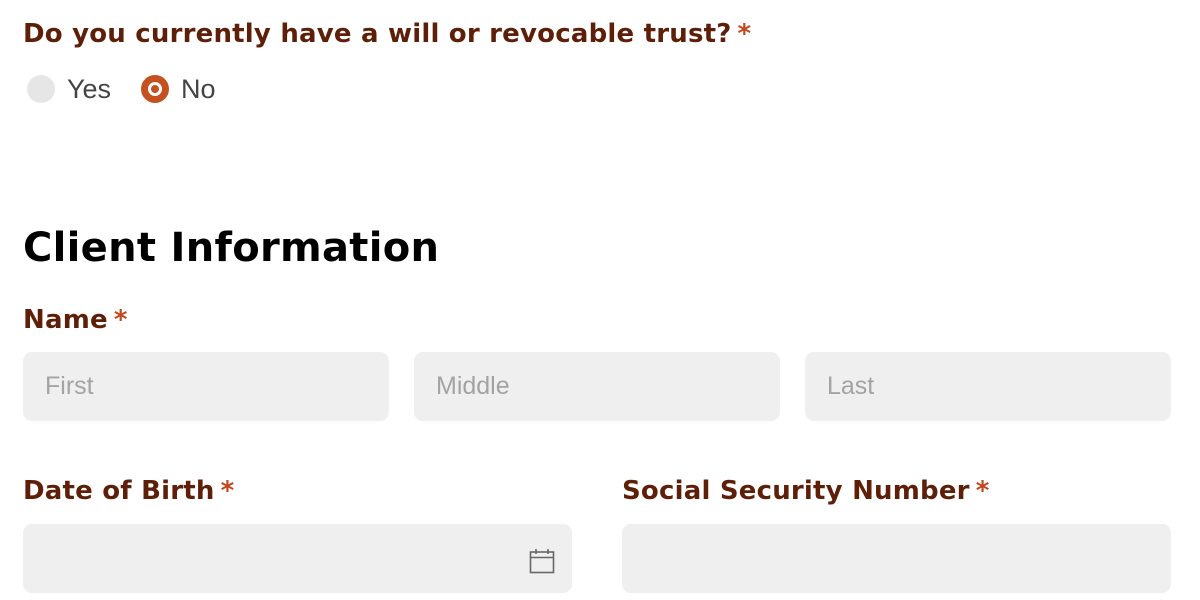  I want to click on name-label: Name *, so click(75, 320).